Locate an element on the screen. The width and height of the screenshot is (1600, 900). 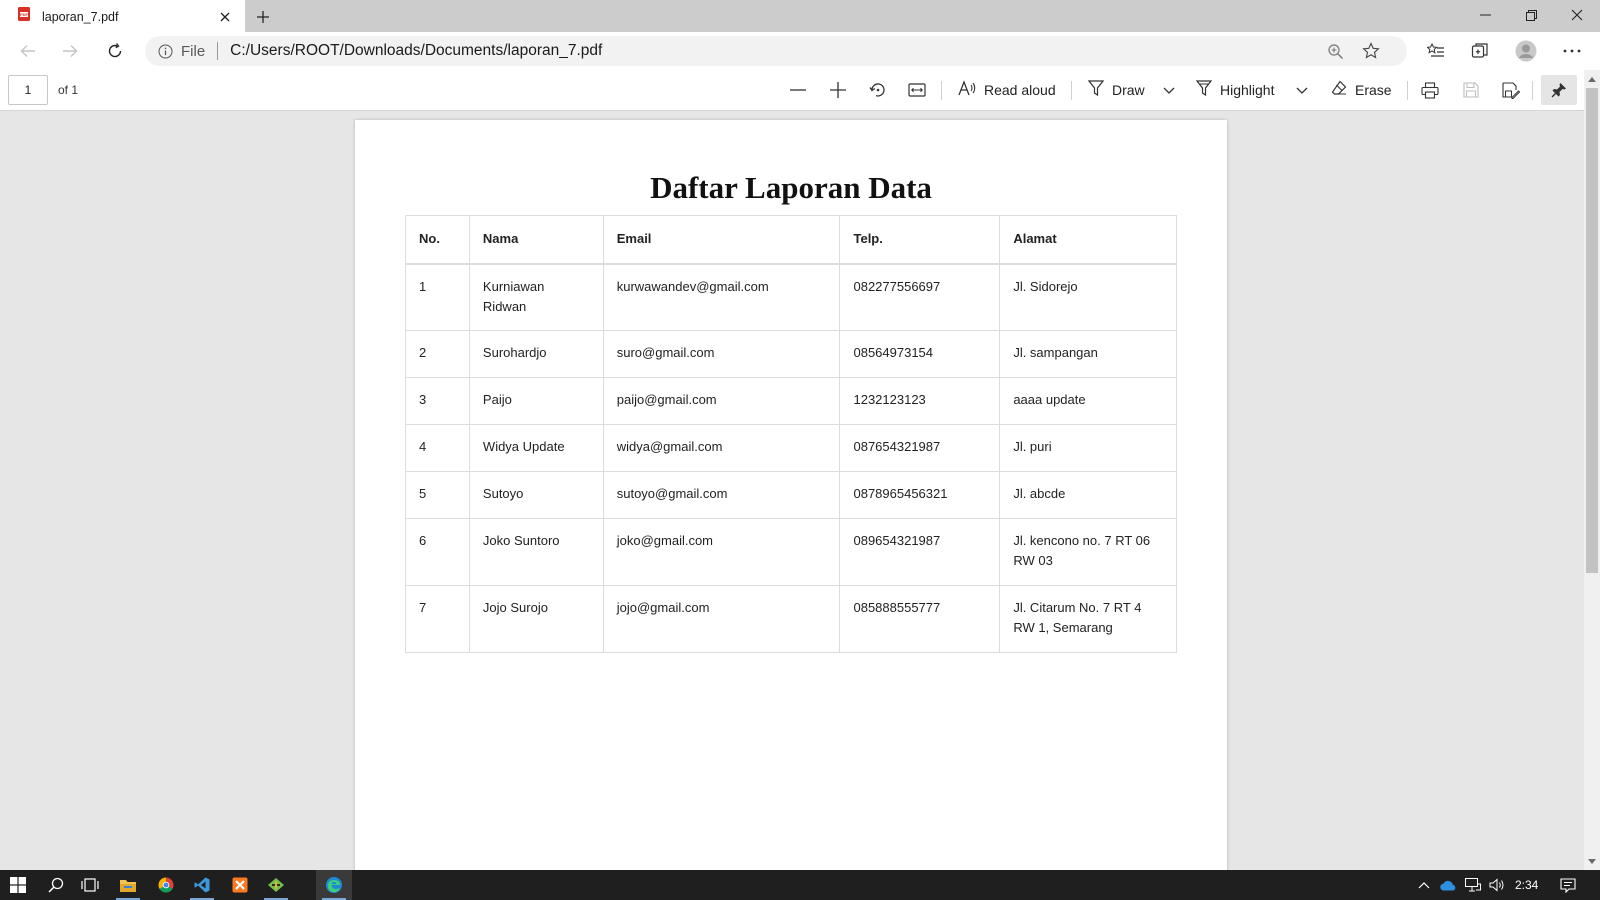
page-count: of 1 is located at coordinates (68, 90).